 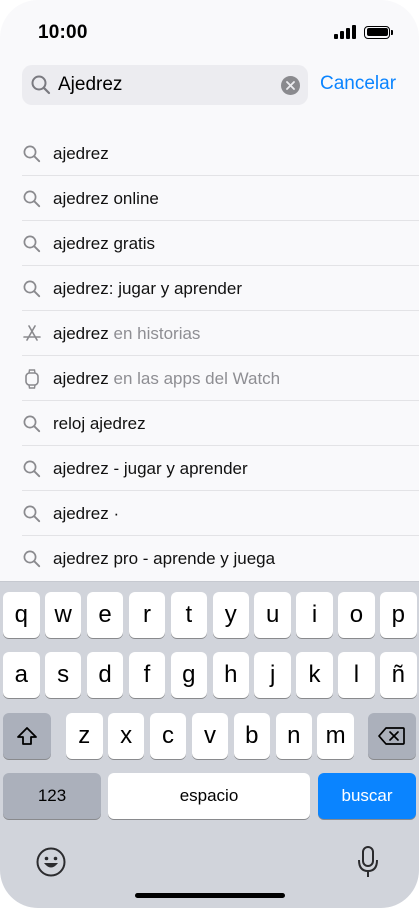 I want to click on suggestion-hint: en las apps del Watch, so click(x=194, y=378).